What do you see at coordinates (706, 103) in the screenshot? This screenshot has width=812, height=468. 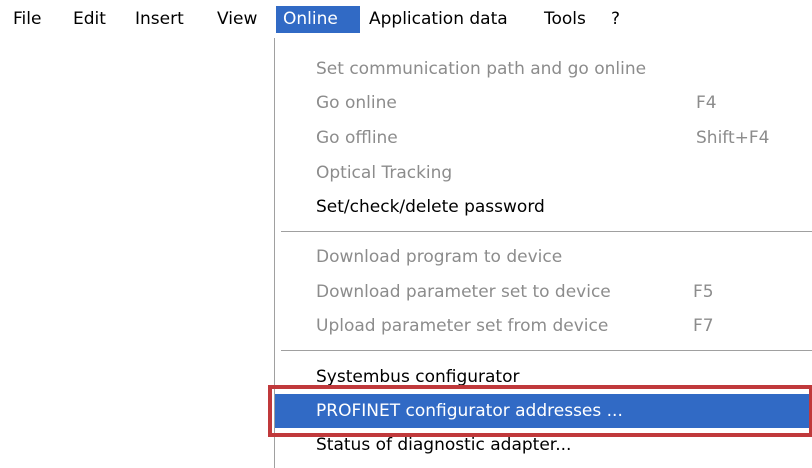 I see `menu-item-shortcut: F4` at bounding box center [706, 103].